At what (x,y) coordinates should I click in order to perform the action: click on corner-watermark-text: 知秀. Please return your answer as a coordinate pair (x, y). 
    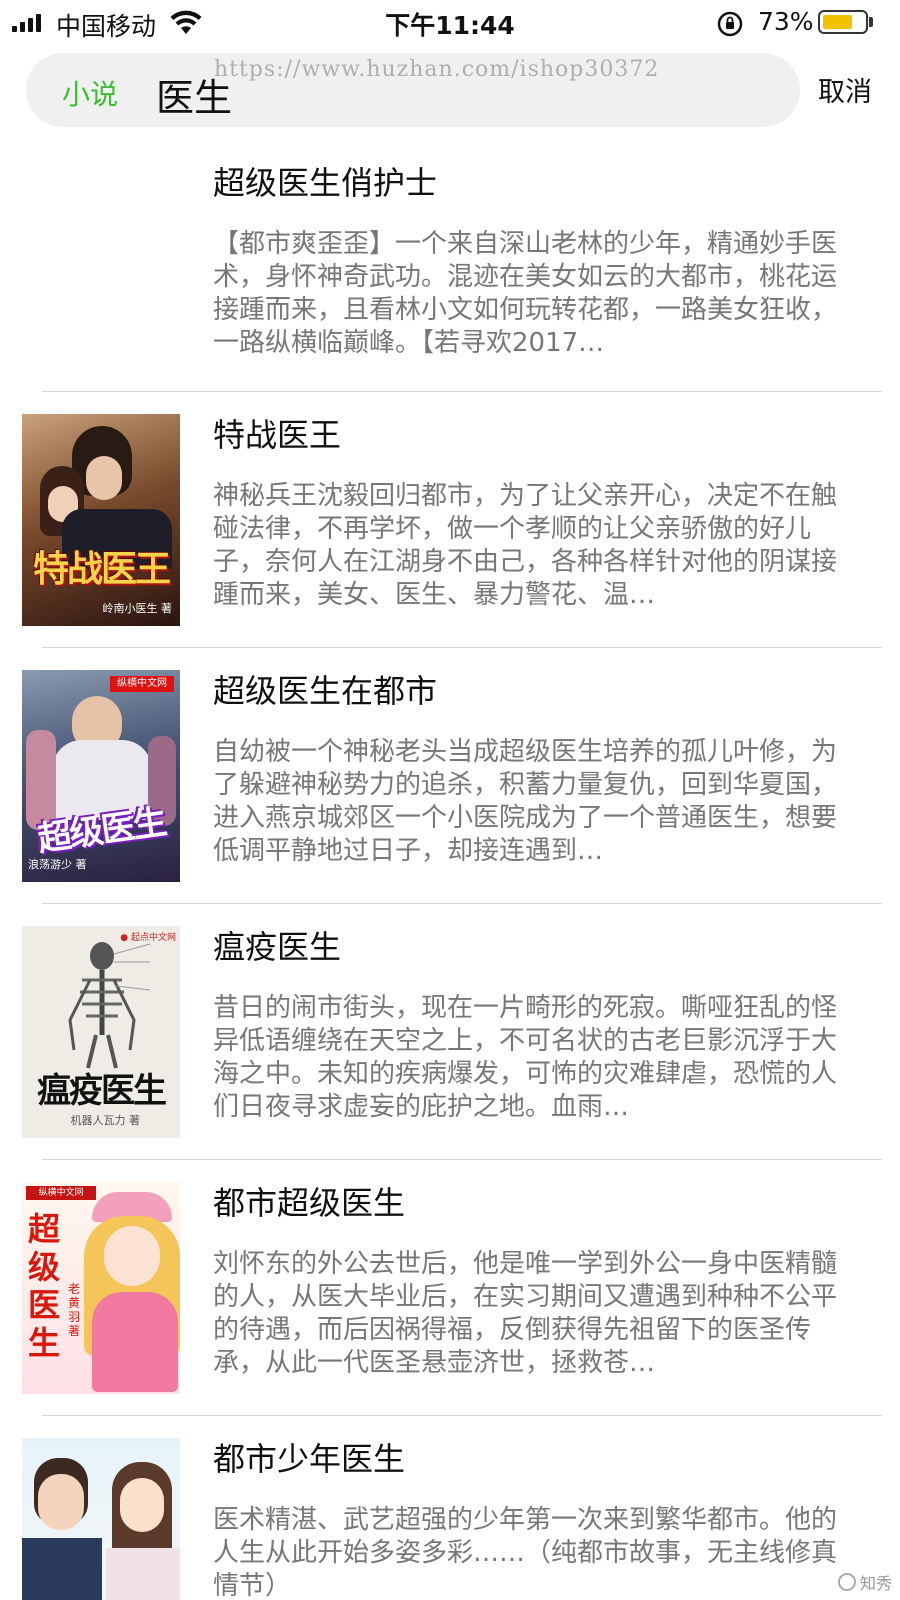
    Looking at the image, I should click on (875, 1583).